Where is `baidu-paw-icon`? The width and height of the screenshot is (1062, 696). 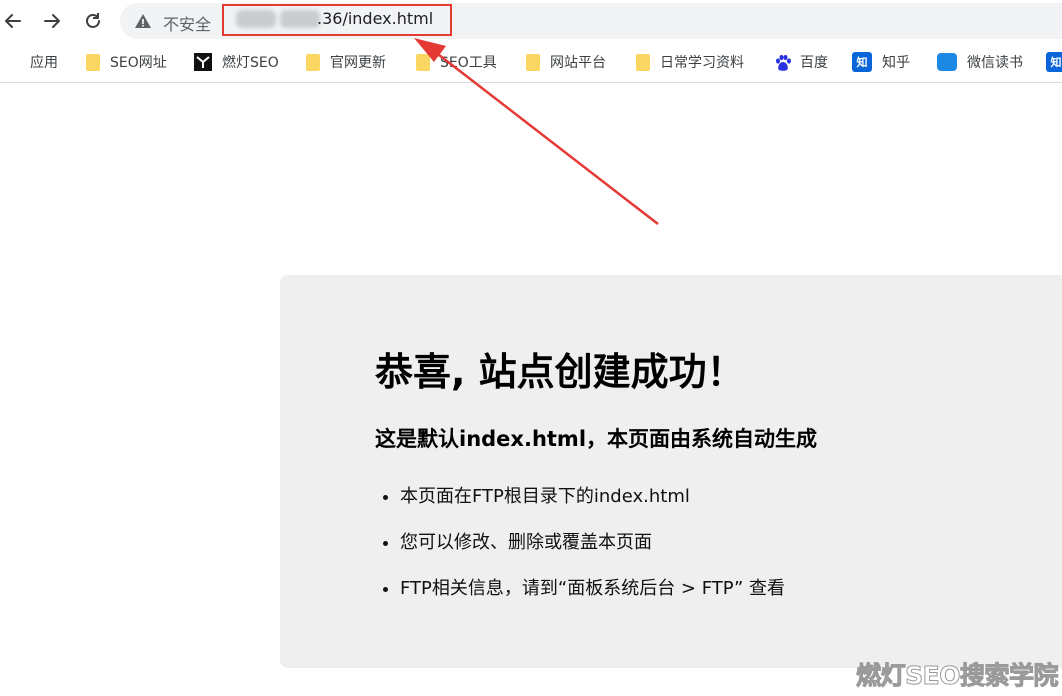 baidu-paw-icon is located at coordinates (782, 62).